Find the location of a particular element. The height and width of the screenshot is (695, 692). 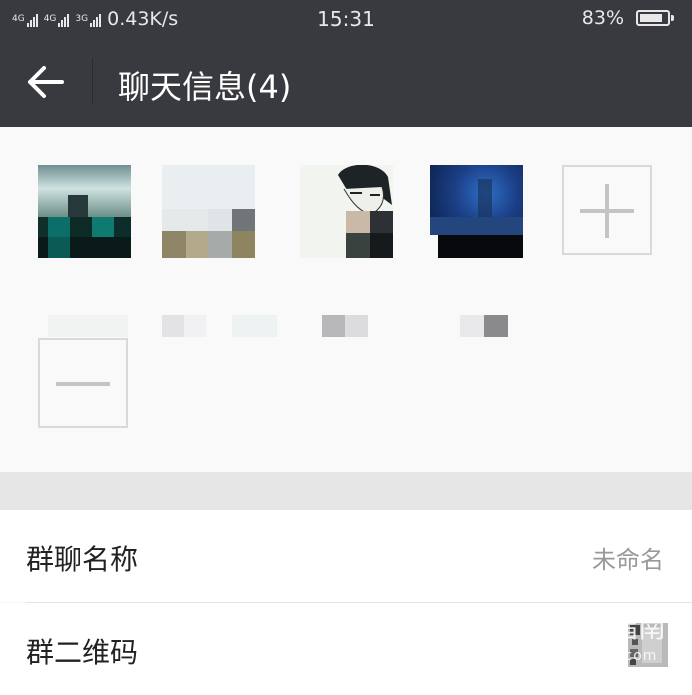

title-bar: 聊天信息(4) is located at coordinates (346, 82).